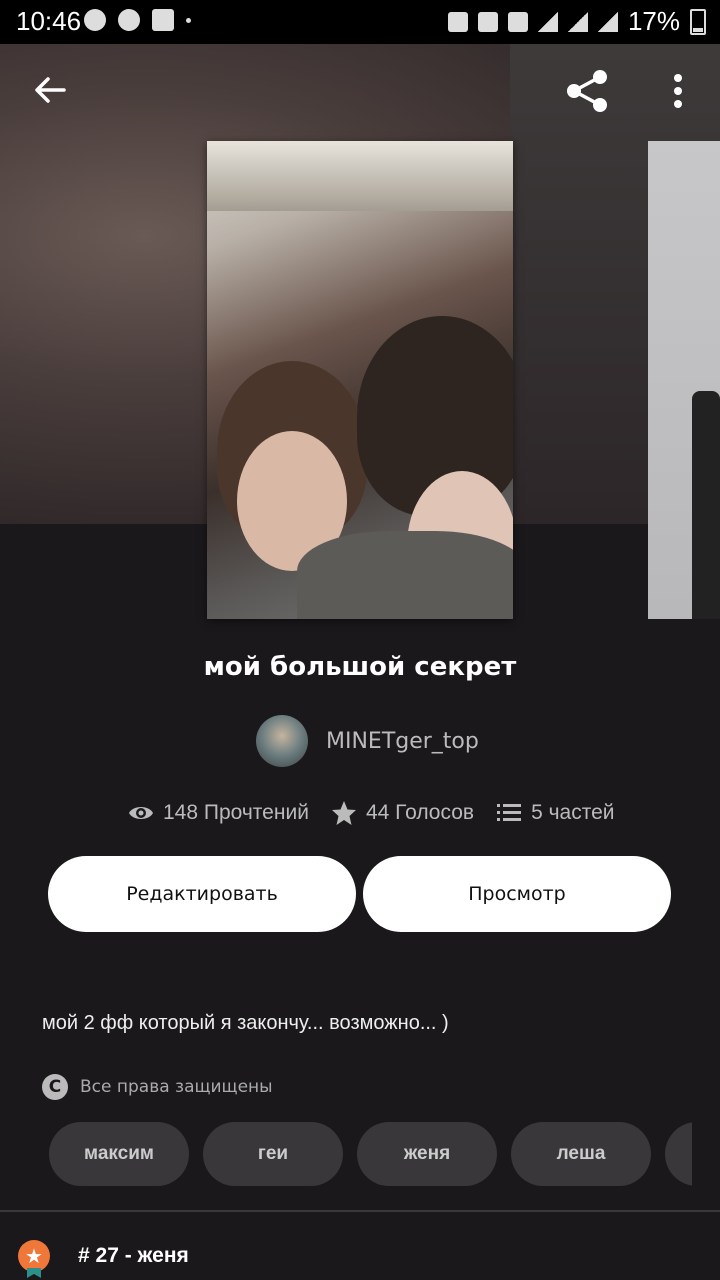 This screenshot has width=720, height=1280. I want to click on copyright-text: Все права защищены, so click(176, 1087).